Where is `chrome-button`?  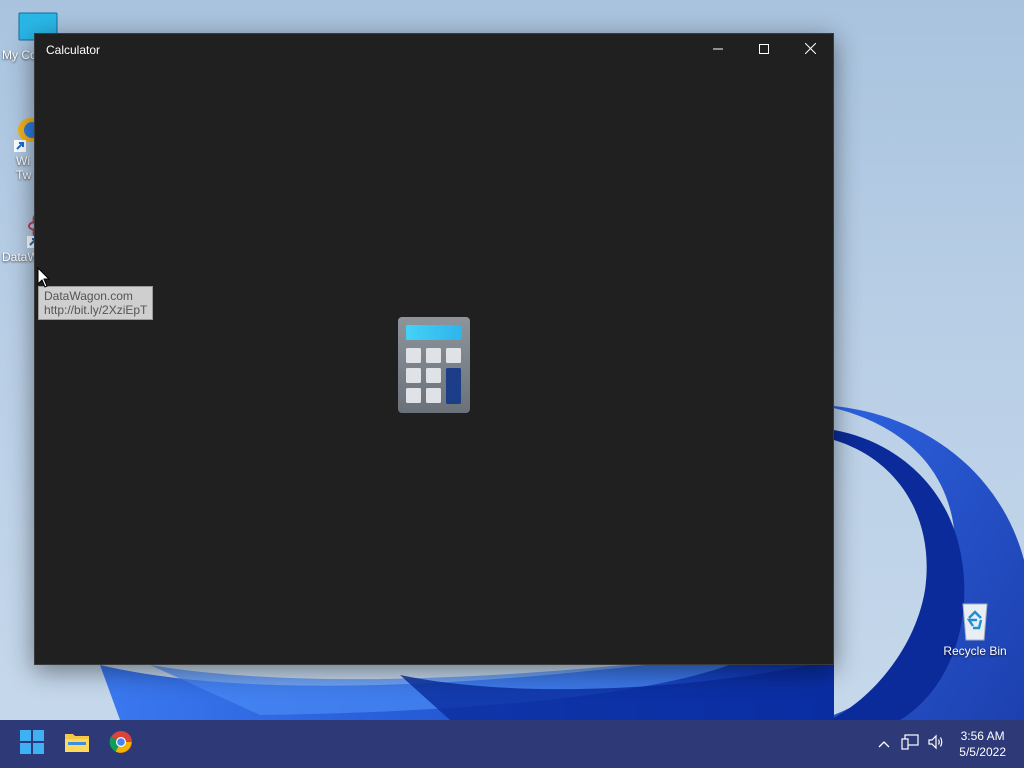
chrome-button is located at coordinates (121, 744).